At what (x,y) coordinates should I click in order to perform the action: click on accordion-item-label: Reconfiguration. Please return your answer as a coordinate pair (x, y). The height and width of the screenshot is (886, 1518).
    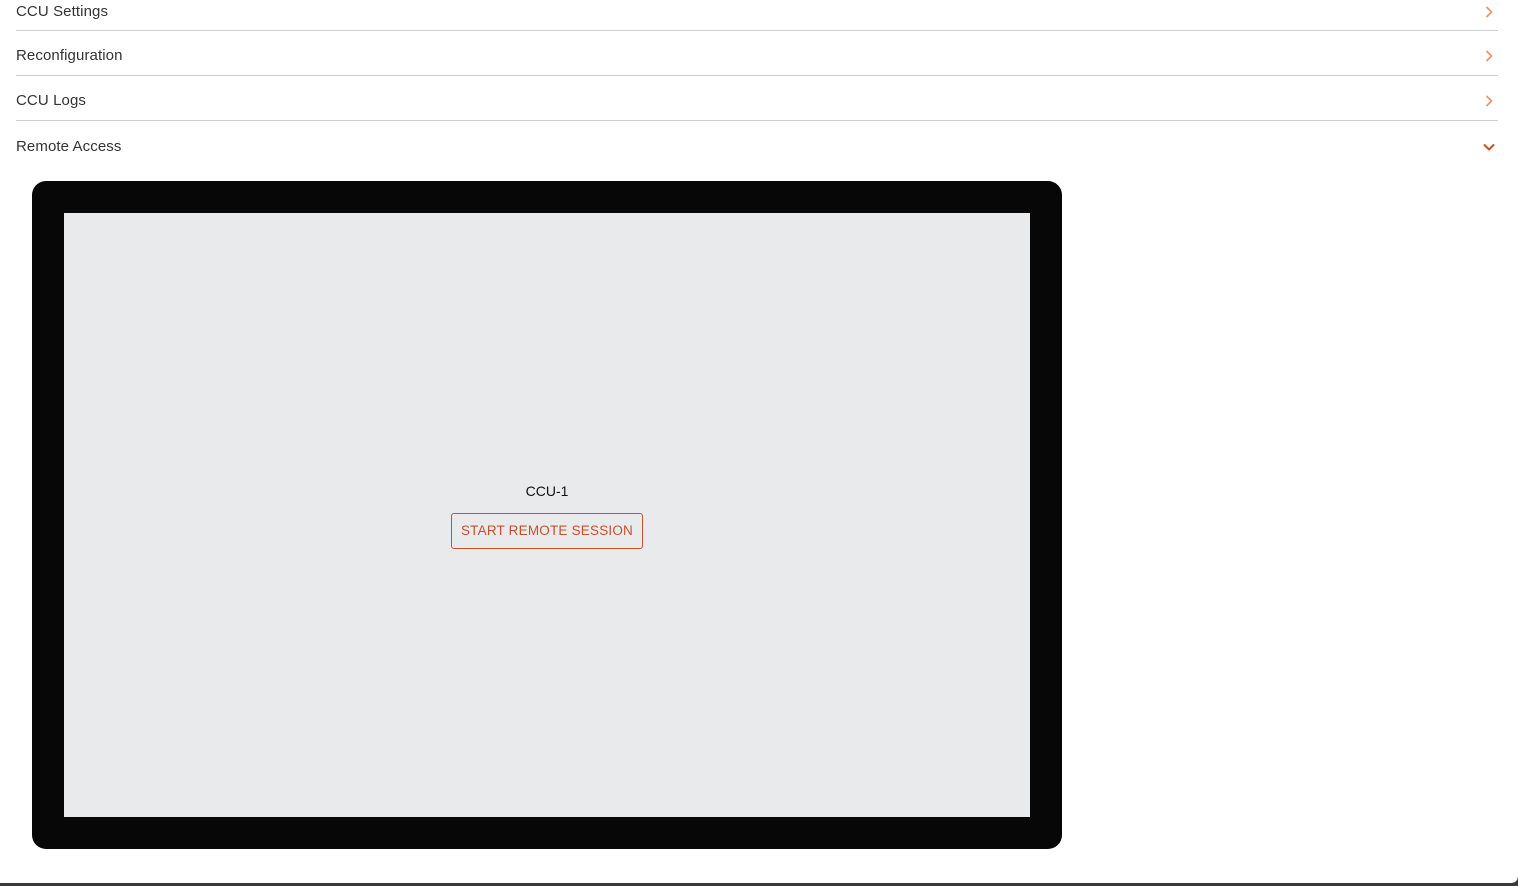
    Looking at the image, I should click on (69, 55).